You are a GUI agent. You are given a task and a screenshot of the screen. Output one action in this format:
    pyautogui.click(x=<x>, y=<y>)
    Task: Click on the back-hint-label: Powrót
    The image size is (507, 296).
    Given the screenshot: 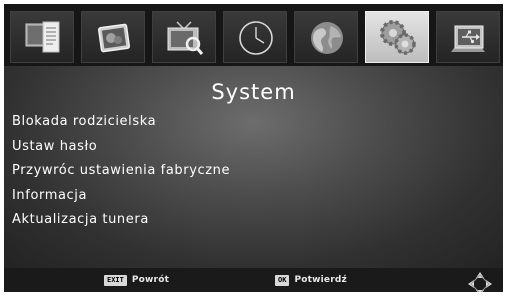 What is the action you would take?
    pyautogui.click(x=150, y=280)
    